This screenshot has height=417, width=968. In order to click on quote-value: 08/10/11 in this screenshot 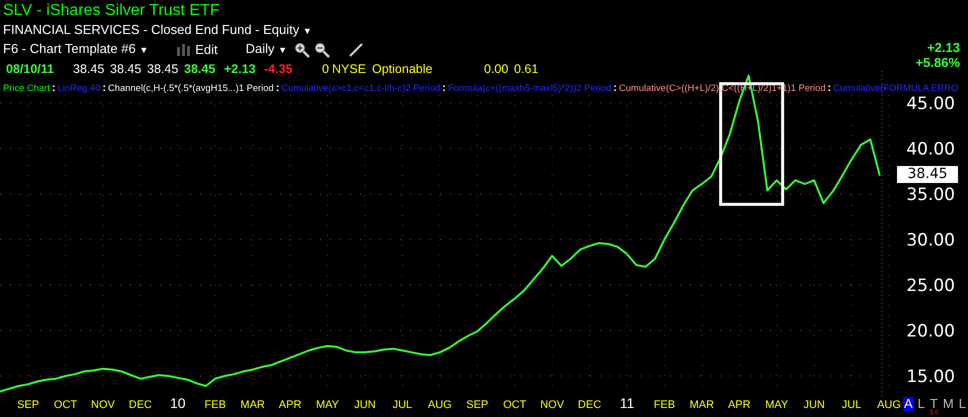, I will do `click(30, 69)`.